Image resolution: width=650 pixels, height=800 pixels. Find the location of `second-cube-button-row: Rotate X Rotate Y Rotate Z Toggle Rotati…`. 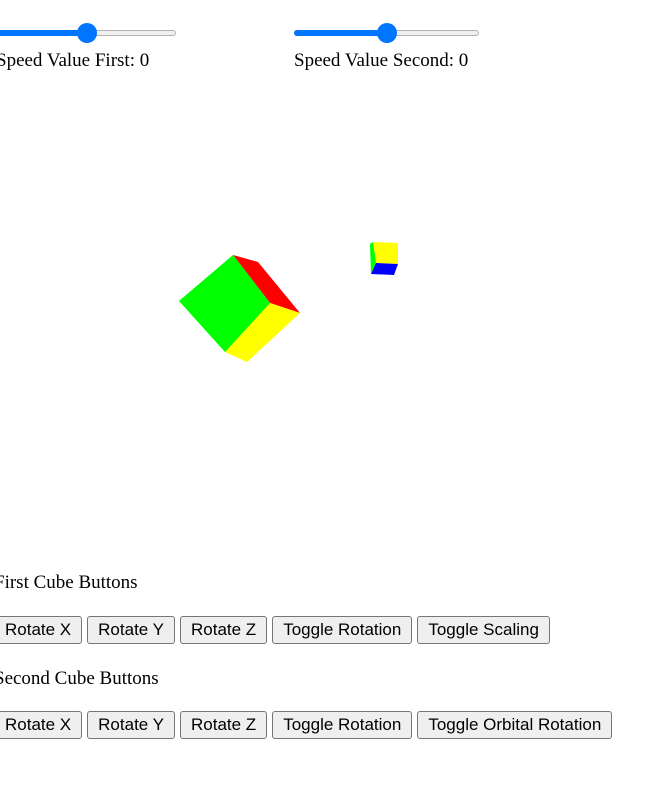

second-cube-button-row: Rotate X Rotate Y Rotate Z Toggle Rotati… is located at coordinates (306, 725).